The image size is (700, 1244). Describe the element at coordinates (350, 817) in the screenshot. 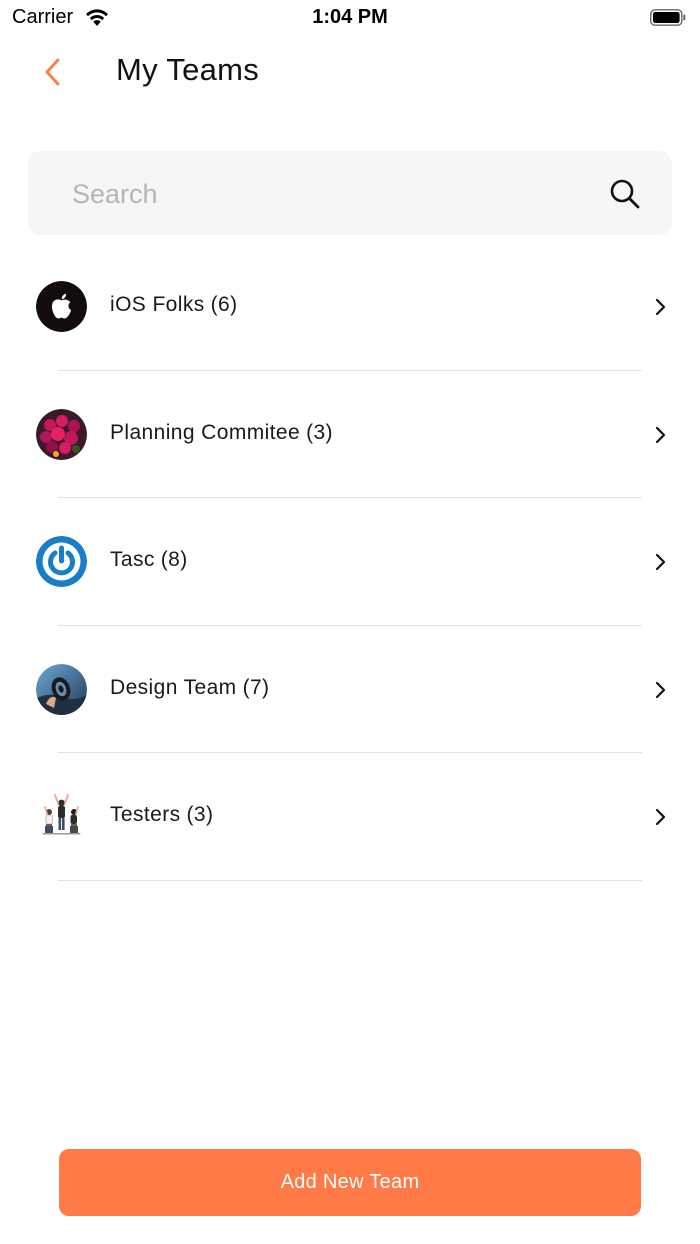

I see `team-row-testers: Testers (3)` at that location.